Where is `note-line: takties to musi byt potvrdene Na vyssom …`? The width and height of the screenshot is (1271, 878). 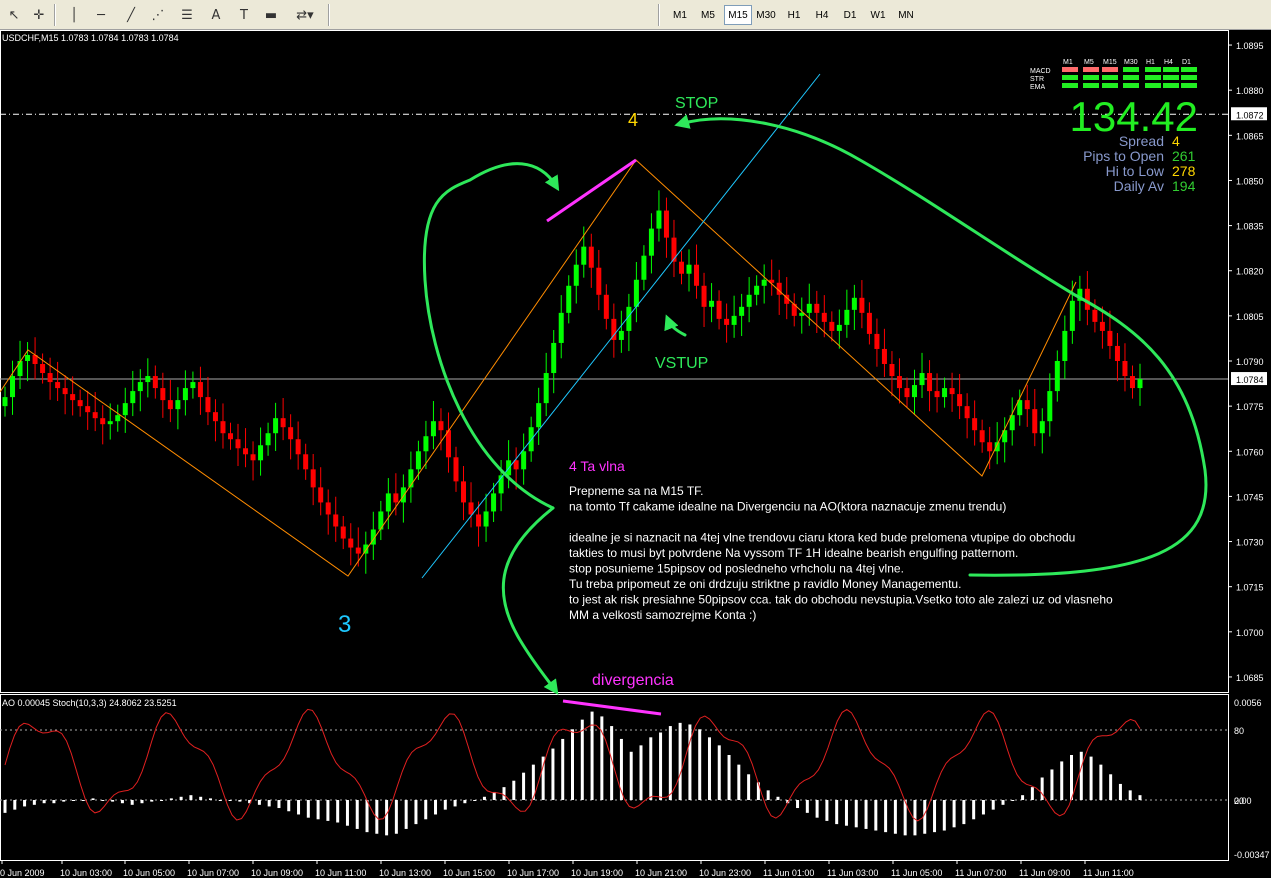
note-line: takties to musi byt potvrdene Na vyssom … is located at coordinates (793, 553).